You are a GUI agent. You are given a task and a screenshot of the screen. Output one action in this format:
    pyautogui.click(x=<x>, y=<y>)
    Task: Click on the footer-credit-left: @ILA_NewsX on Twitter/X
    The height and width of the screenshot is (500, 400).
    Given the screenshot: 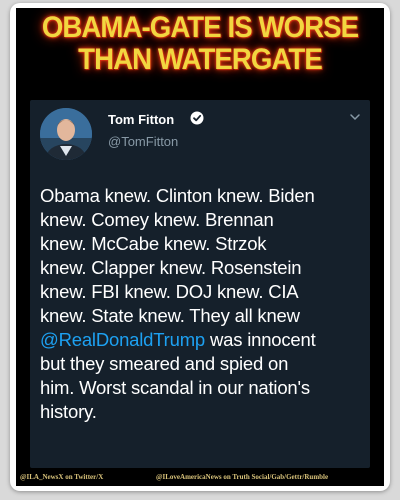 What is the action you would take?
    pyautogui.click(x=62, y=477)
    